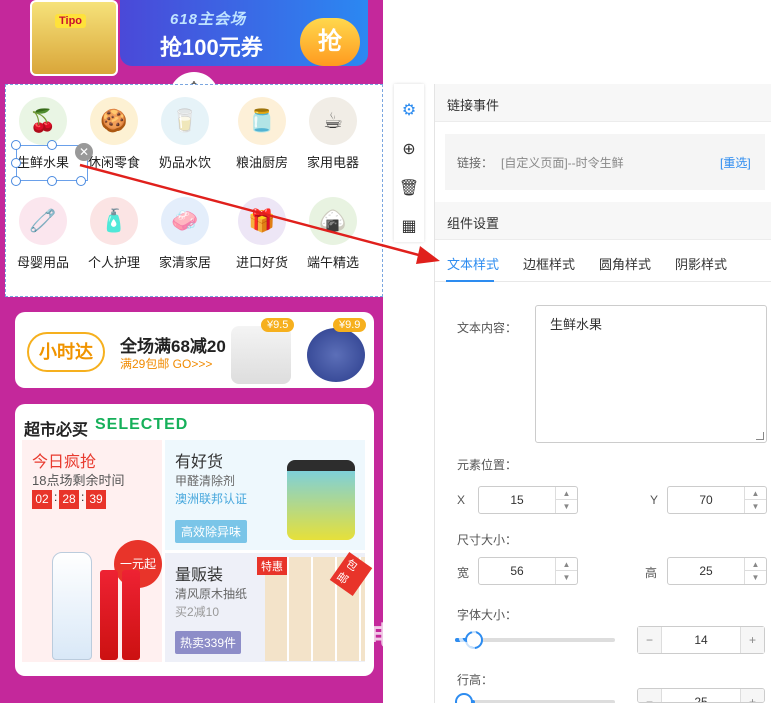 Image resolution: width=771 pixels, height=703 pixels. I want to click on blender-icon: ☕, so click(333, 121).